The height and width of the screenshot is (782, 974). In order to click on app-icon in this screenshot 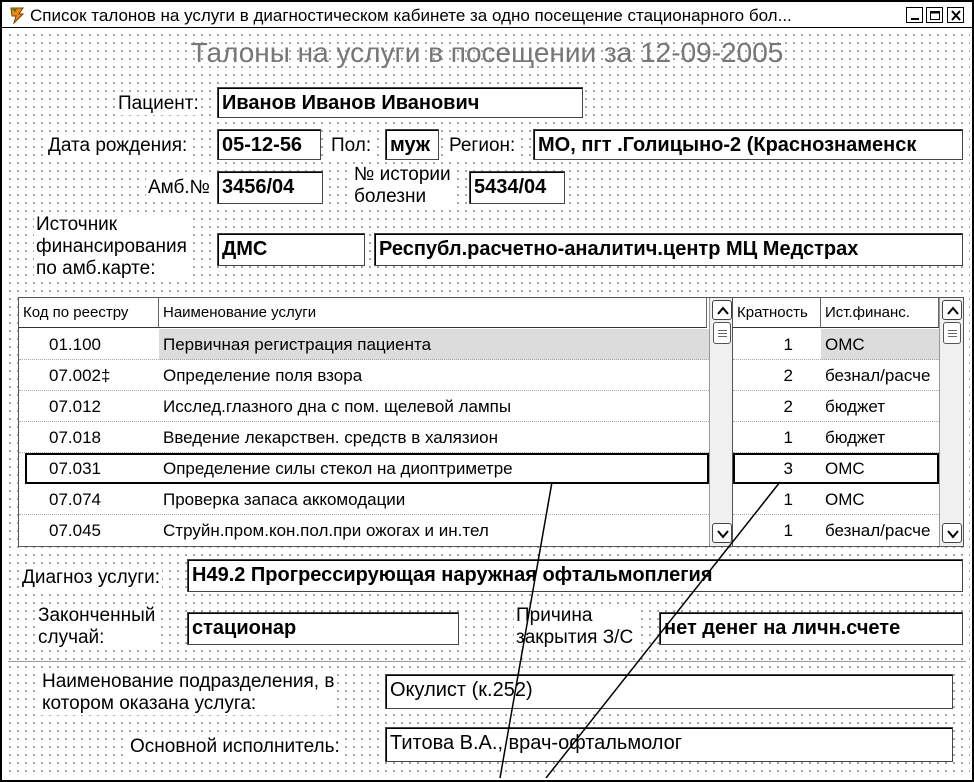, I will do `click(17, 15)`.